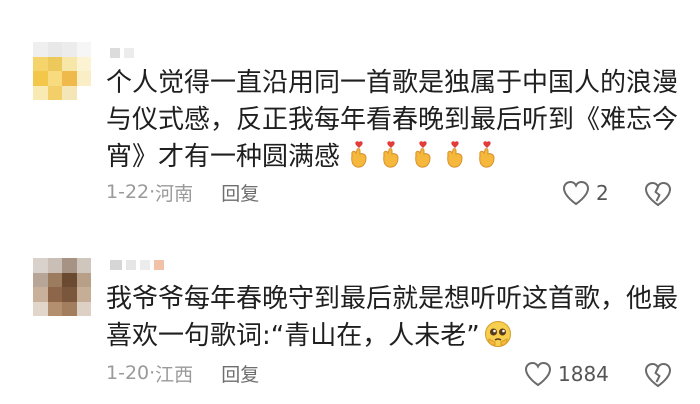  I want to click on comment-location: 河南, so click(174, 193).